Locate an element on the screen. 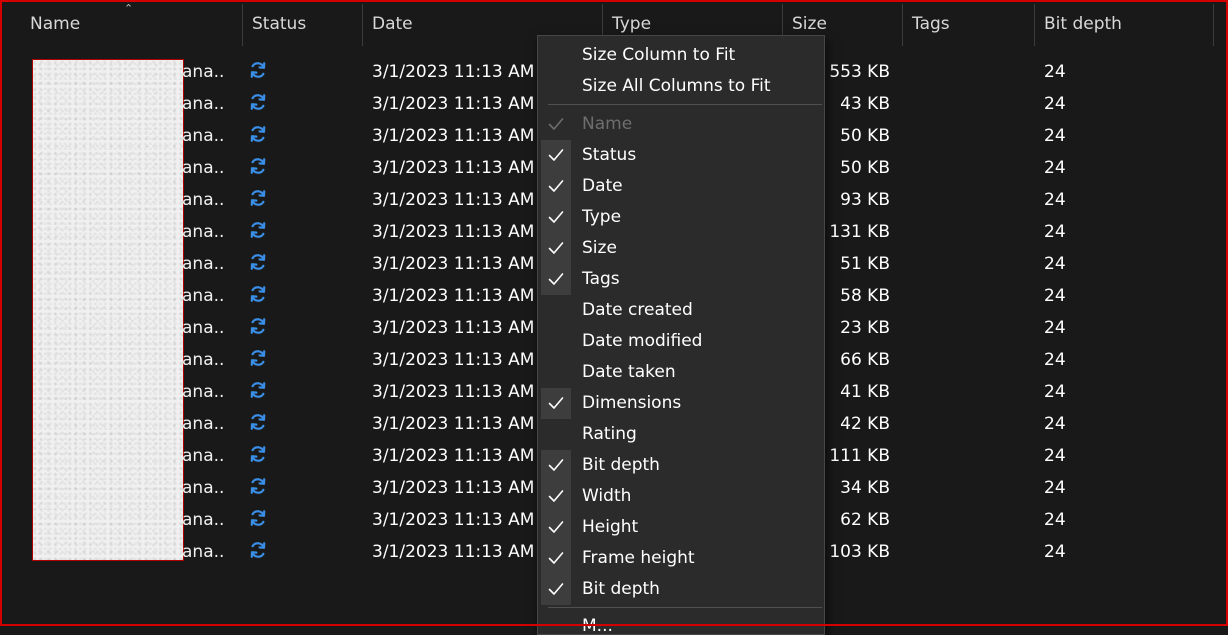  menu-item-rating: Rating is located at coordinates (681, 434).